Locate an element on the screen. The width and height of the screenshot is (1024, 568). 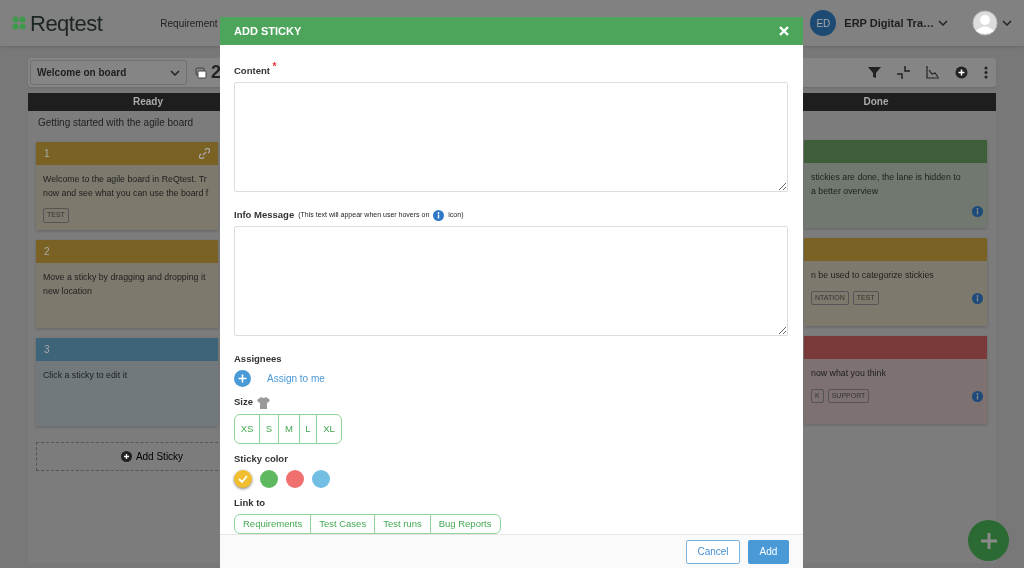
sticky-text: Welcome to the agile board in ReQtest. Tr now and see what you can use the board f is located at coordinates (126, 186).